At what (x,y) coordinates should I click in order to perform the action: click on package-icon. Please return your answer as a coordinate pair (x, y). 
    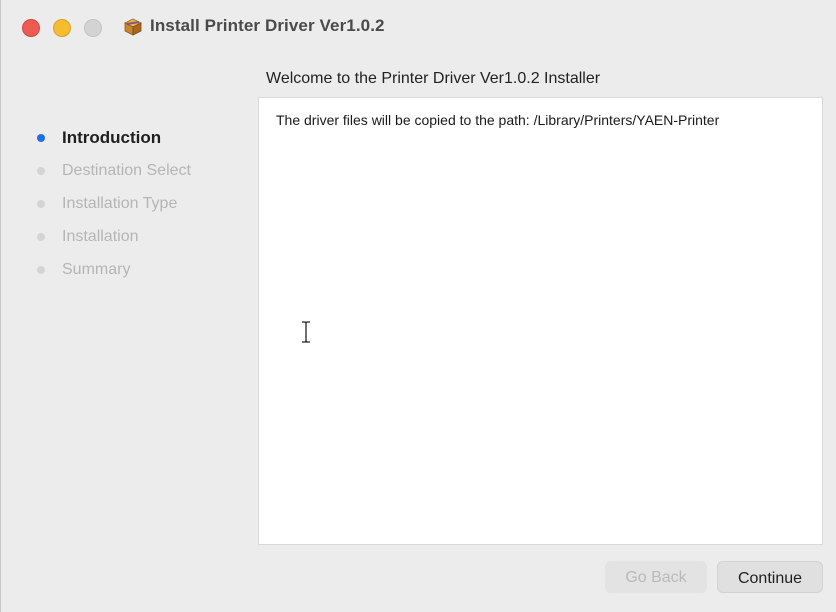
    Looking at the image, I should click on (133, 27).